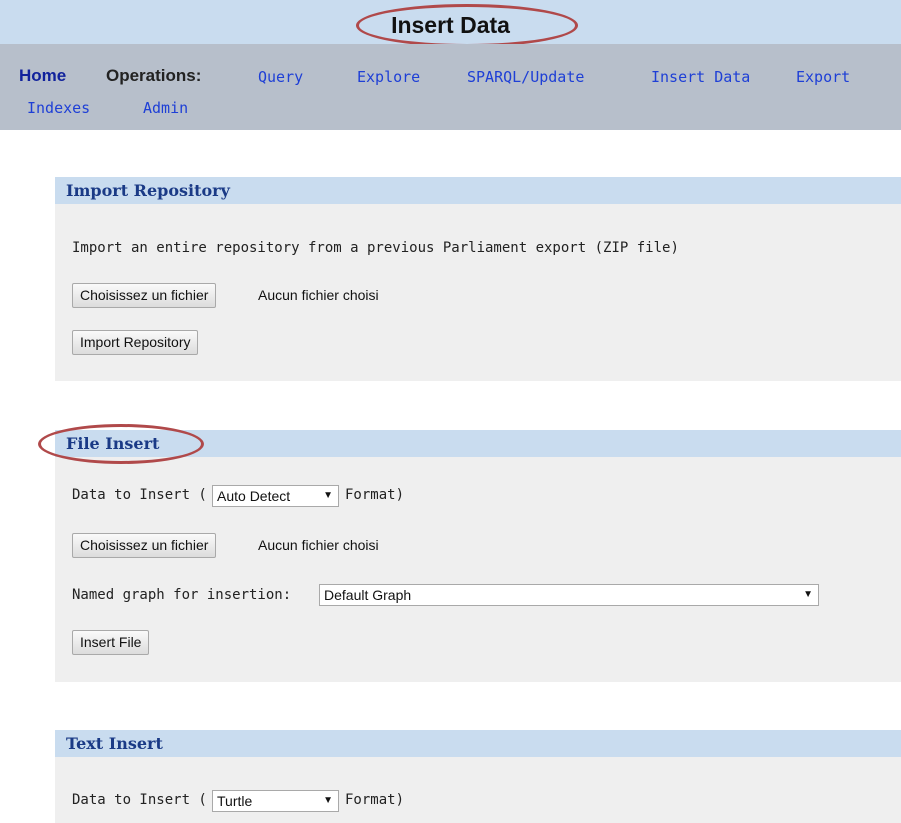 The image size is (901, 823). What do you see at coordinates (368, 595) in the screenshot?
I see `named-graph-select-value: Default Graph` at bounding box center [368, 595].